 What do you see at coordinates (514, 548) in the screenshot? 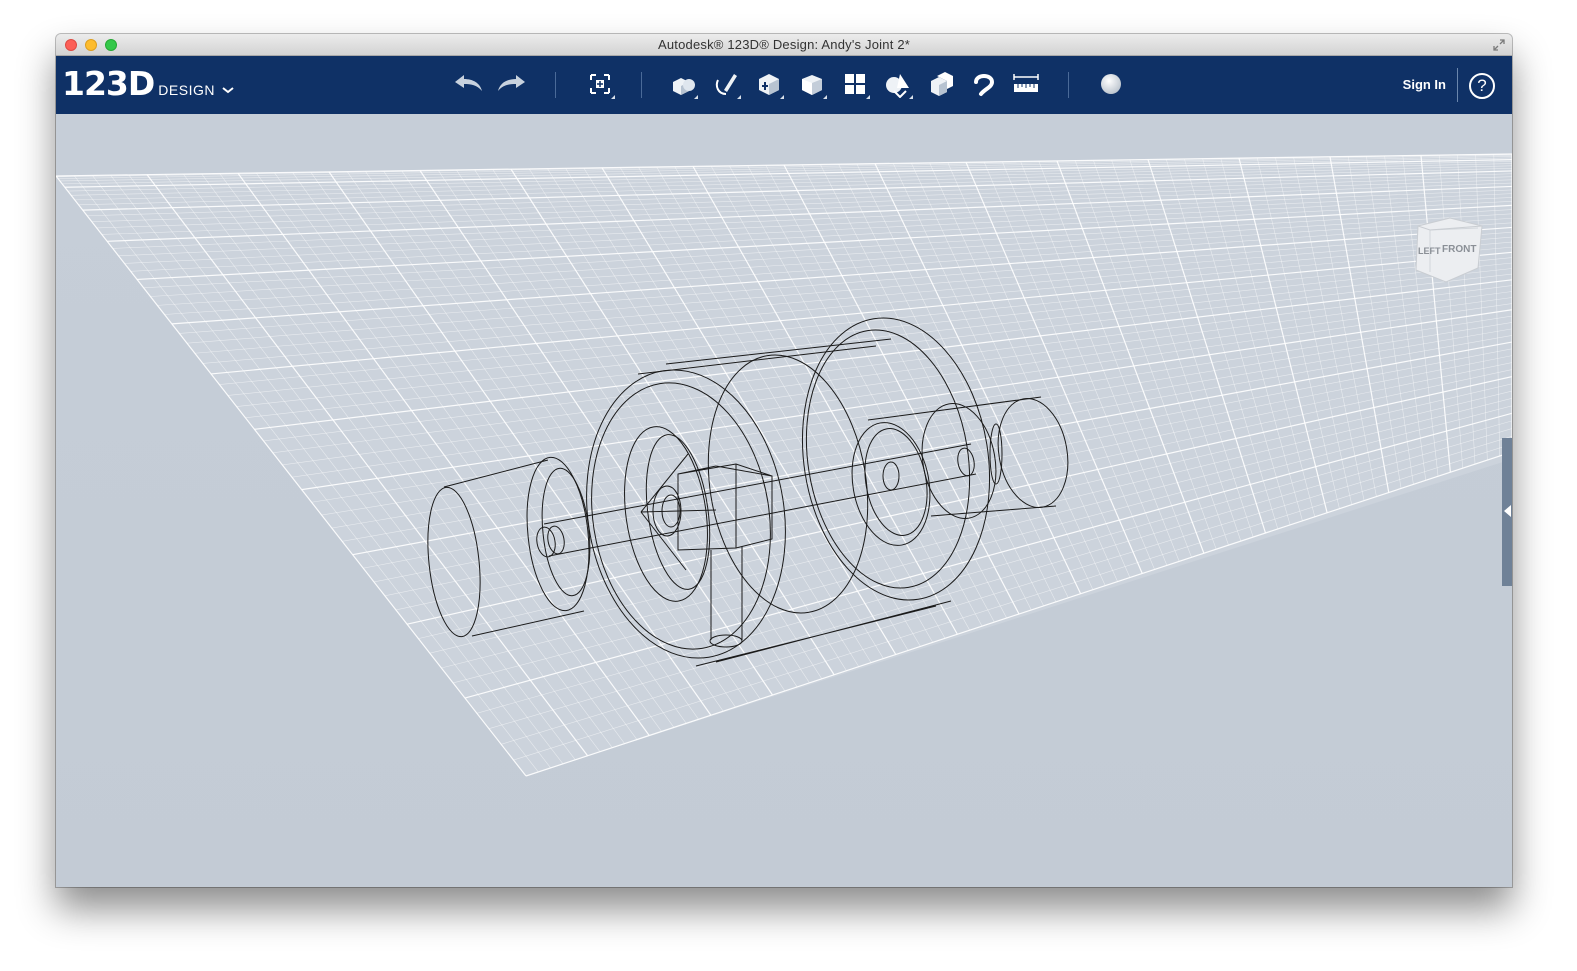
I see `left-cylinder-edges` at bounding box center [514, 548].